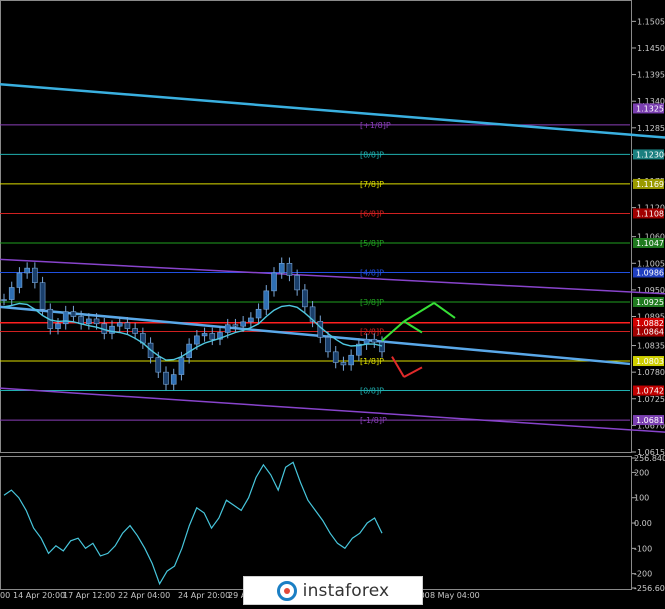 The height and width of the screenshot is (609, 665). I want to click on time-label: 22 Apr 04:00, so click(144, 595).